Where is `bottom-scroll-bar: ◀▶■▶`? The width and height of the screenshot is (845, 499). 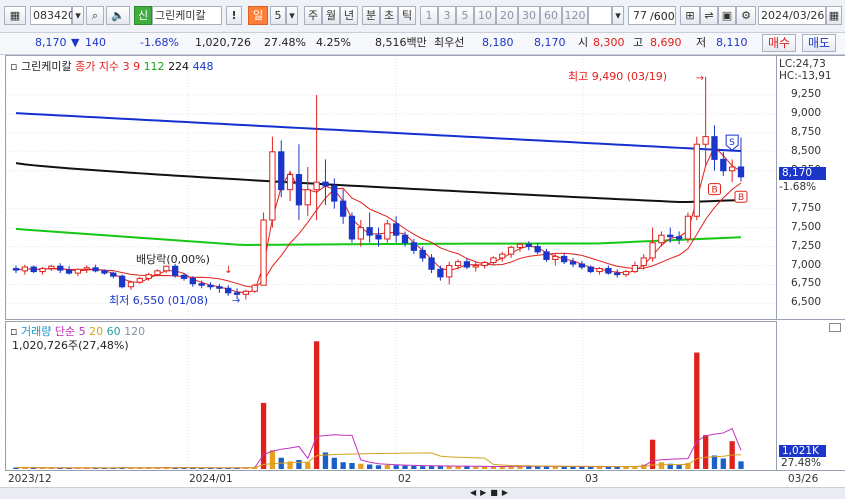
bottom-scroll-bar: ◀▶■▶ is located at coordinates (422, 493).